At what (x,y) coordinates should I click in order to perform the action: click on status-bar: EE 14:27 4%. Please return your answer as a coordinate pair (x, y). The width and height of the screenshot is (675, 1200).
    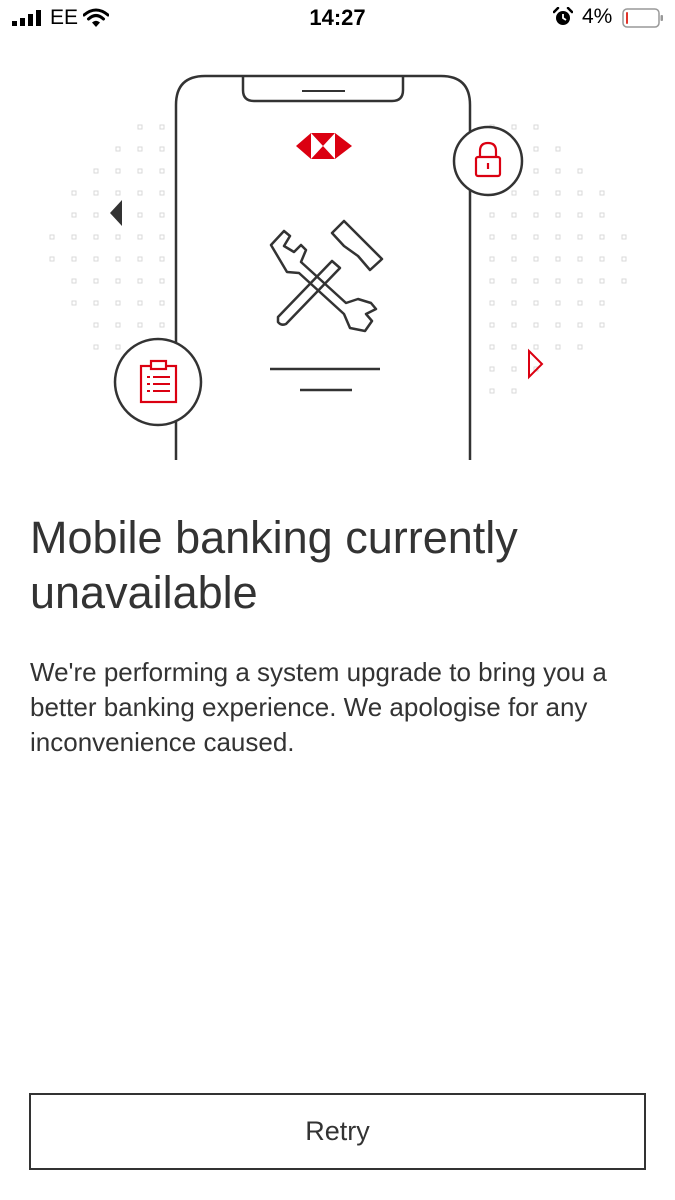
    Looking at the image, I should click on (337, 19).